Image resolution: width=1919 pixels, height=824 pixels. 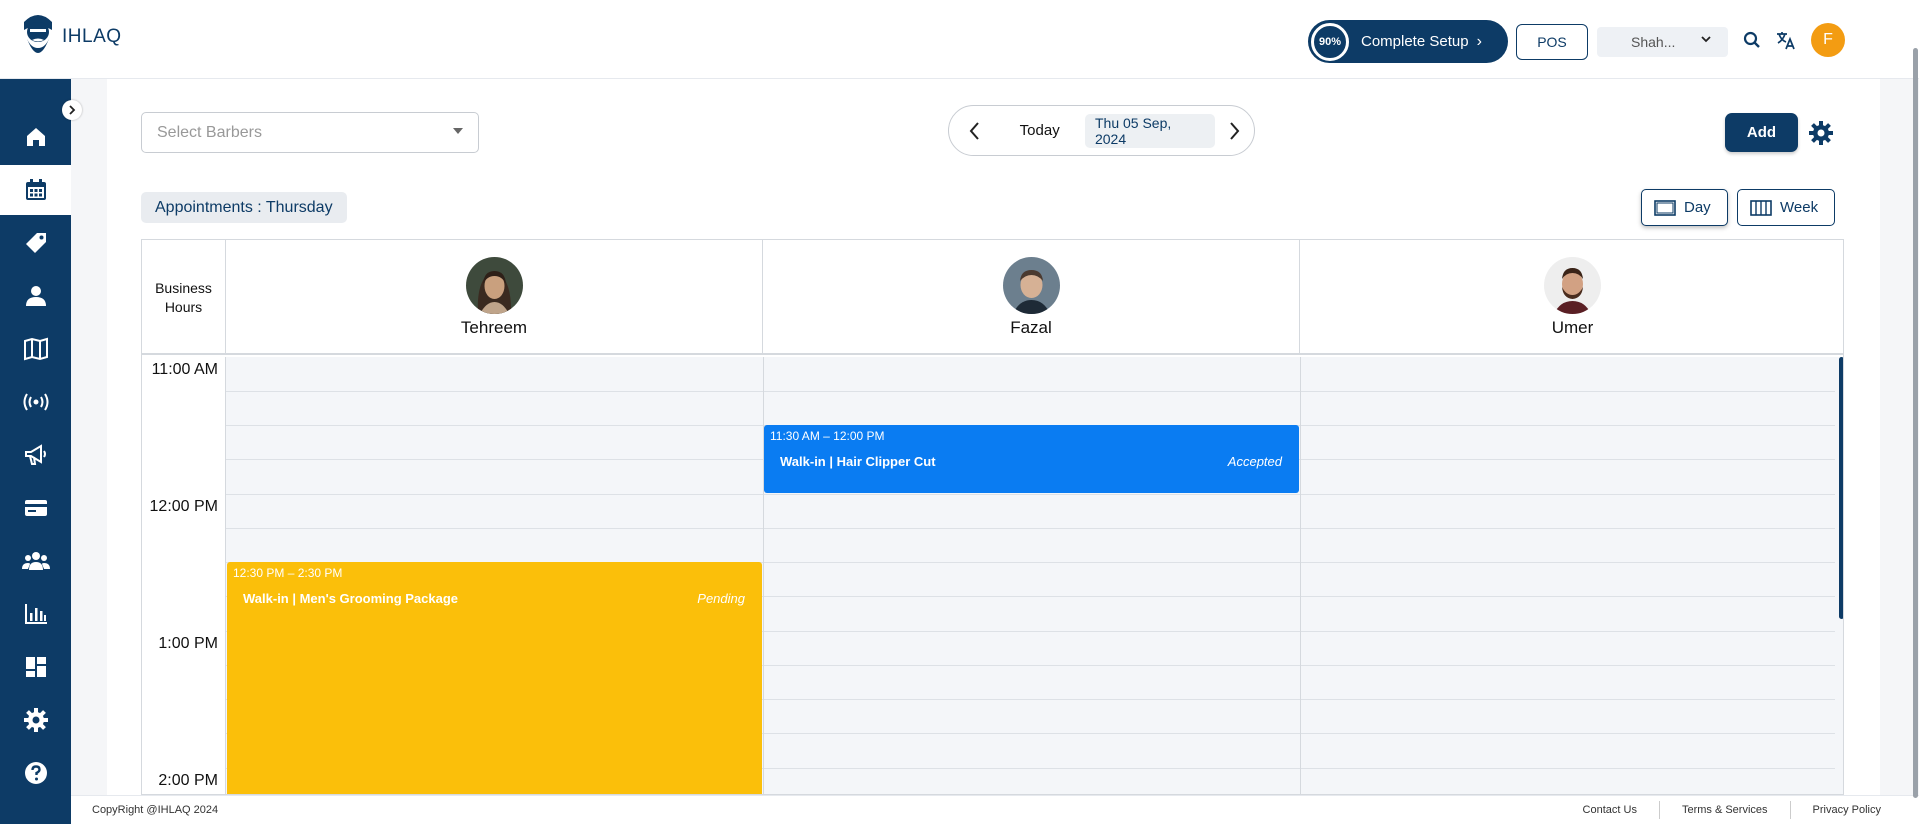 I want to click on calendar-scrollbar, so click(x=1841, y=488).